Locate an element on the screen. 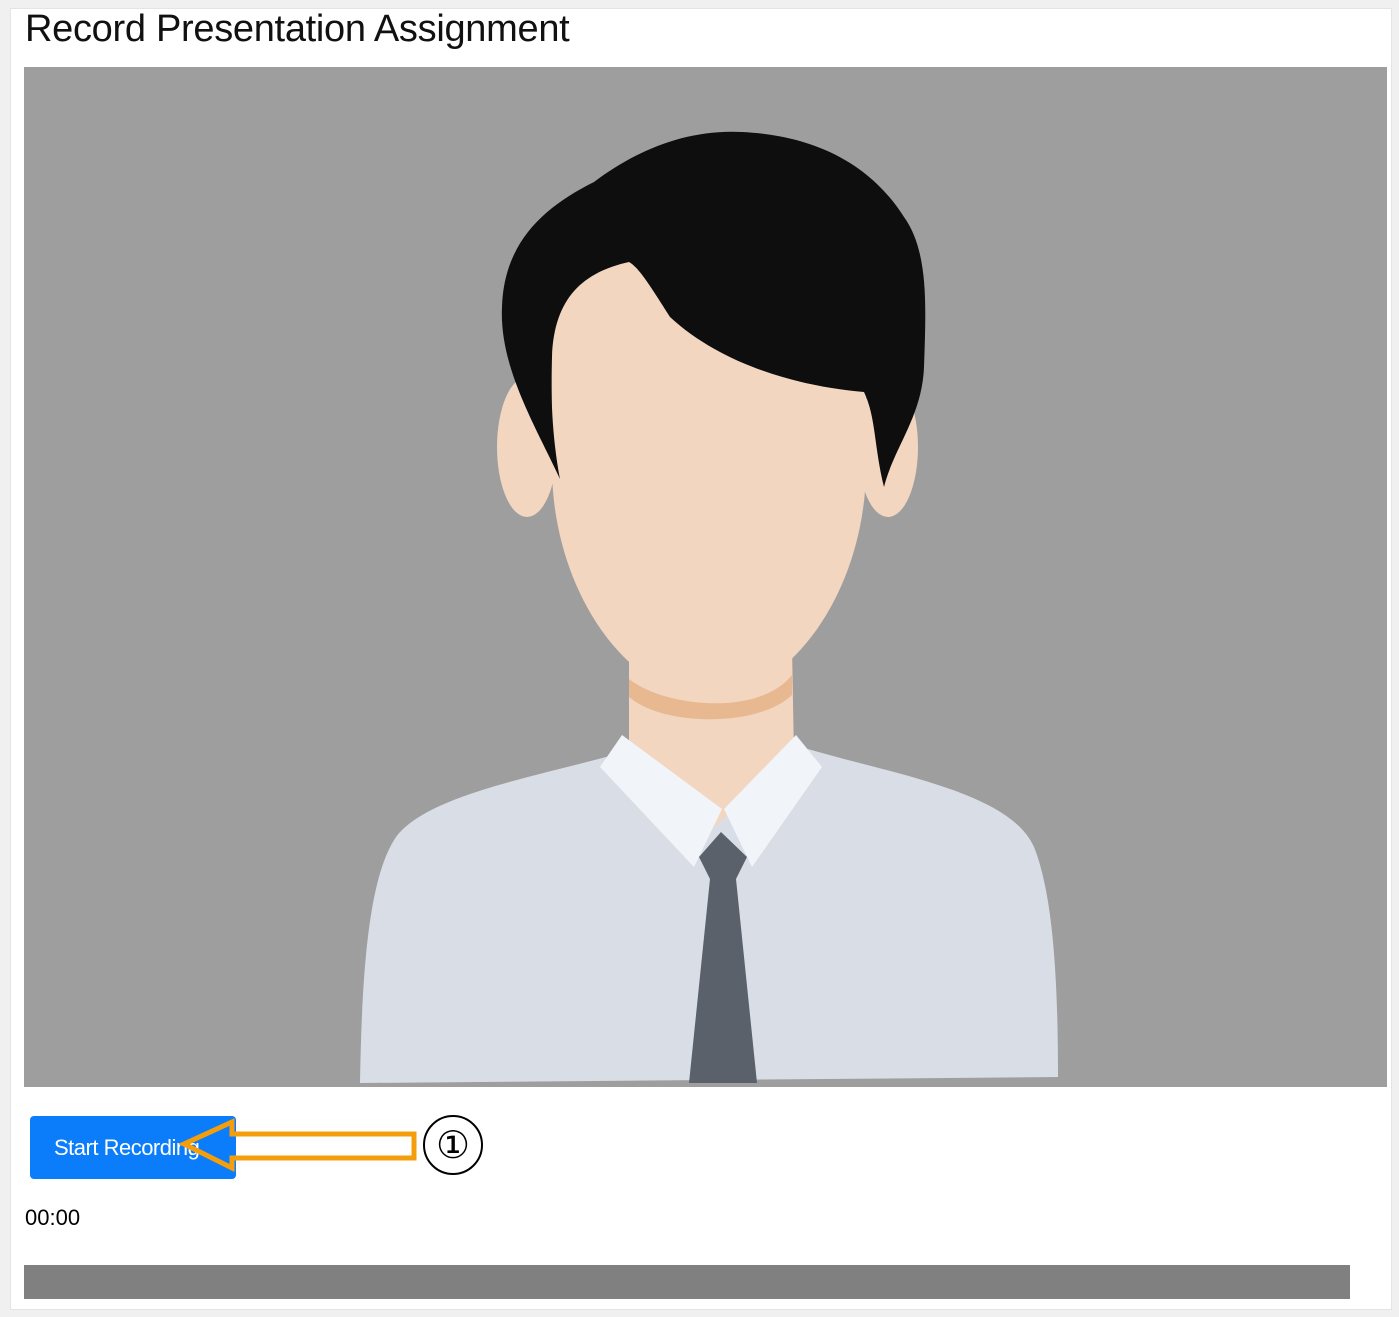 The width and height of the screenshot is (1399, 1317). step-number-badge: ① is located at coordinates (453, 1145).